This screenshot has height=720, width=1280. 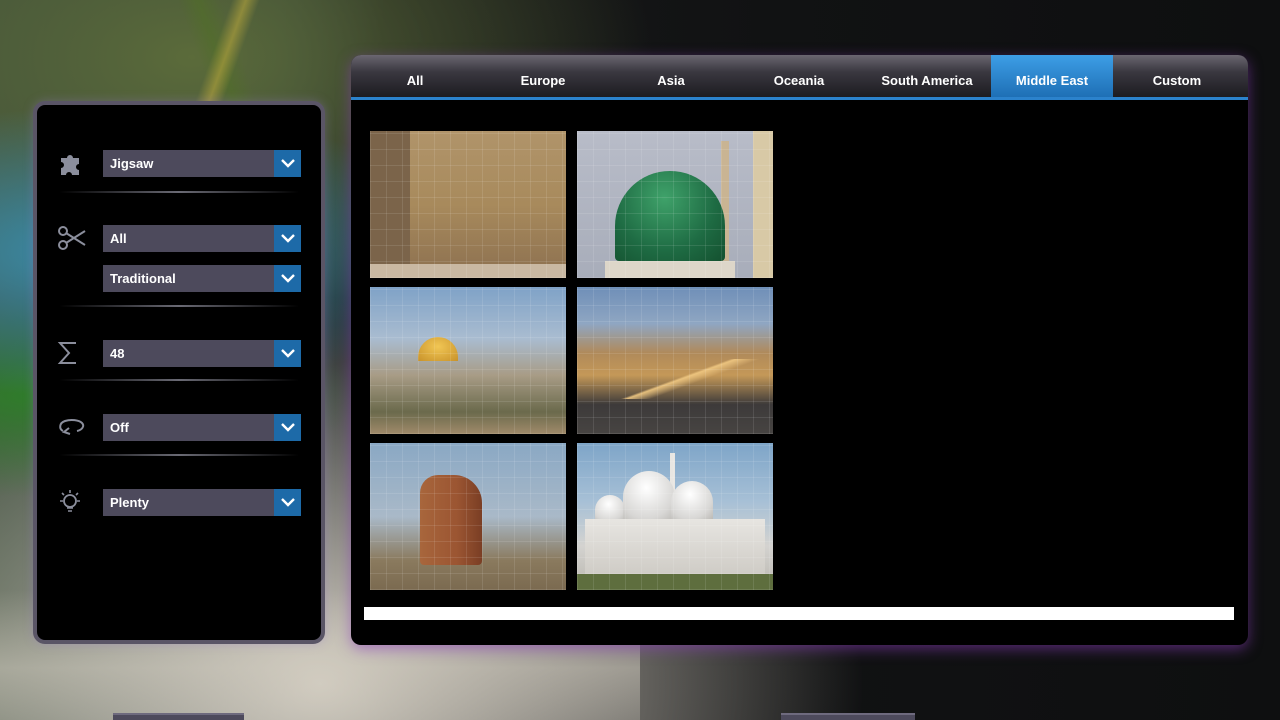 What do you see at coordinates (202, 278) in the screenshot?
I see `cut-style-dropdown: Traditional` at bounding box center [202, 278].